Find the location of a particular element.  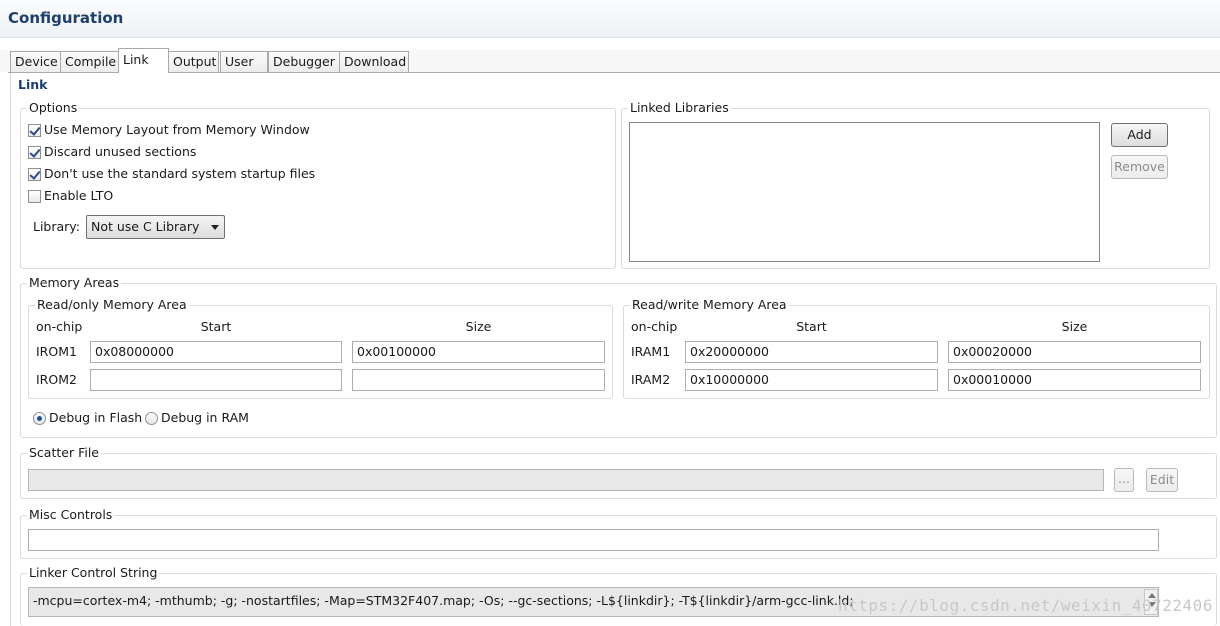

add-library-button: Add is located at coordinates (1139, 135).